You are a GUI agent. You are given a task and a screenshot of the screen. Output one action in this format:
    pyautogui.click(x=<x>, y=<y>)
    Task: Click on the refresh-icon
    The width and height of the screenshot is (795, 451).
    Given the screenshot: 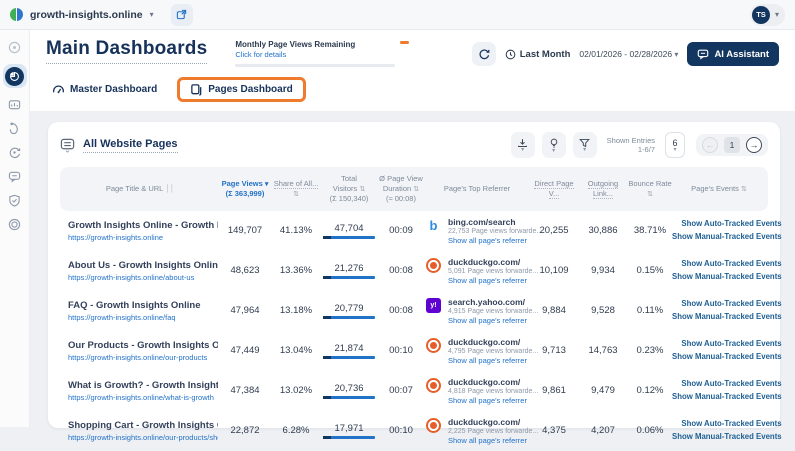 What is the action you would take?
    pyautogui.click(x=484, y=54)
    